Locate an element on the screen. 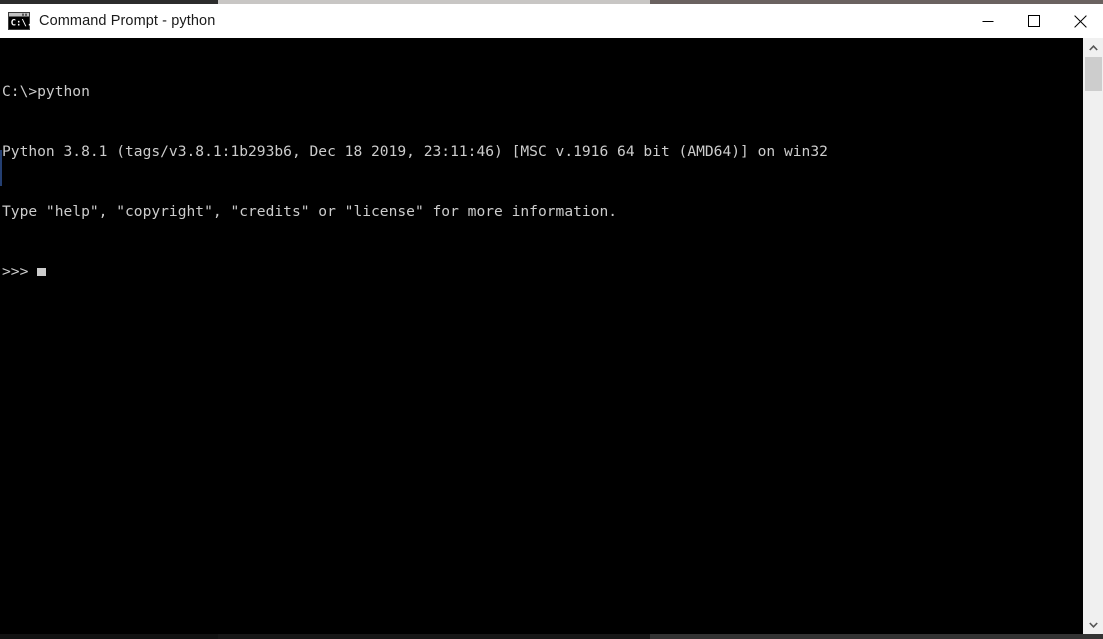  scroll-up-button is located at coordinates (1093, 47).